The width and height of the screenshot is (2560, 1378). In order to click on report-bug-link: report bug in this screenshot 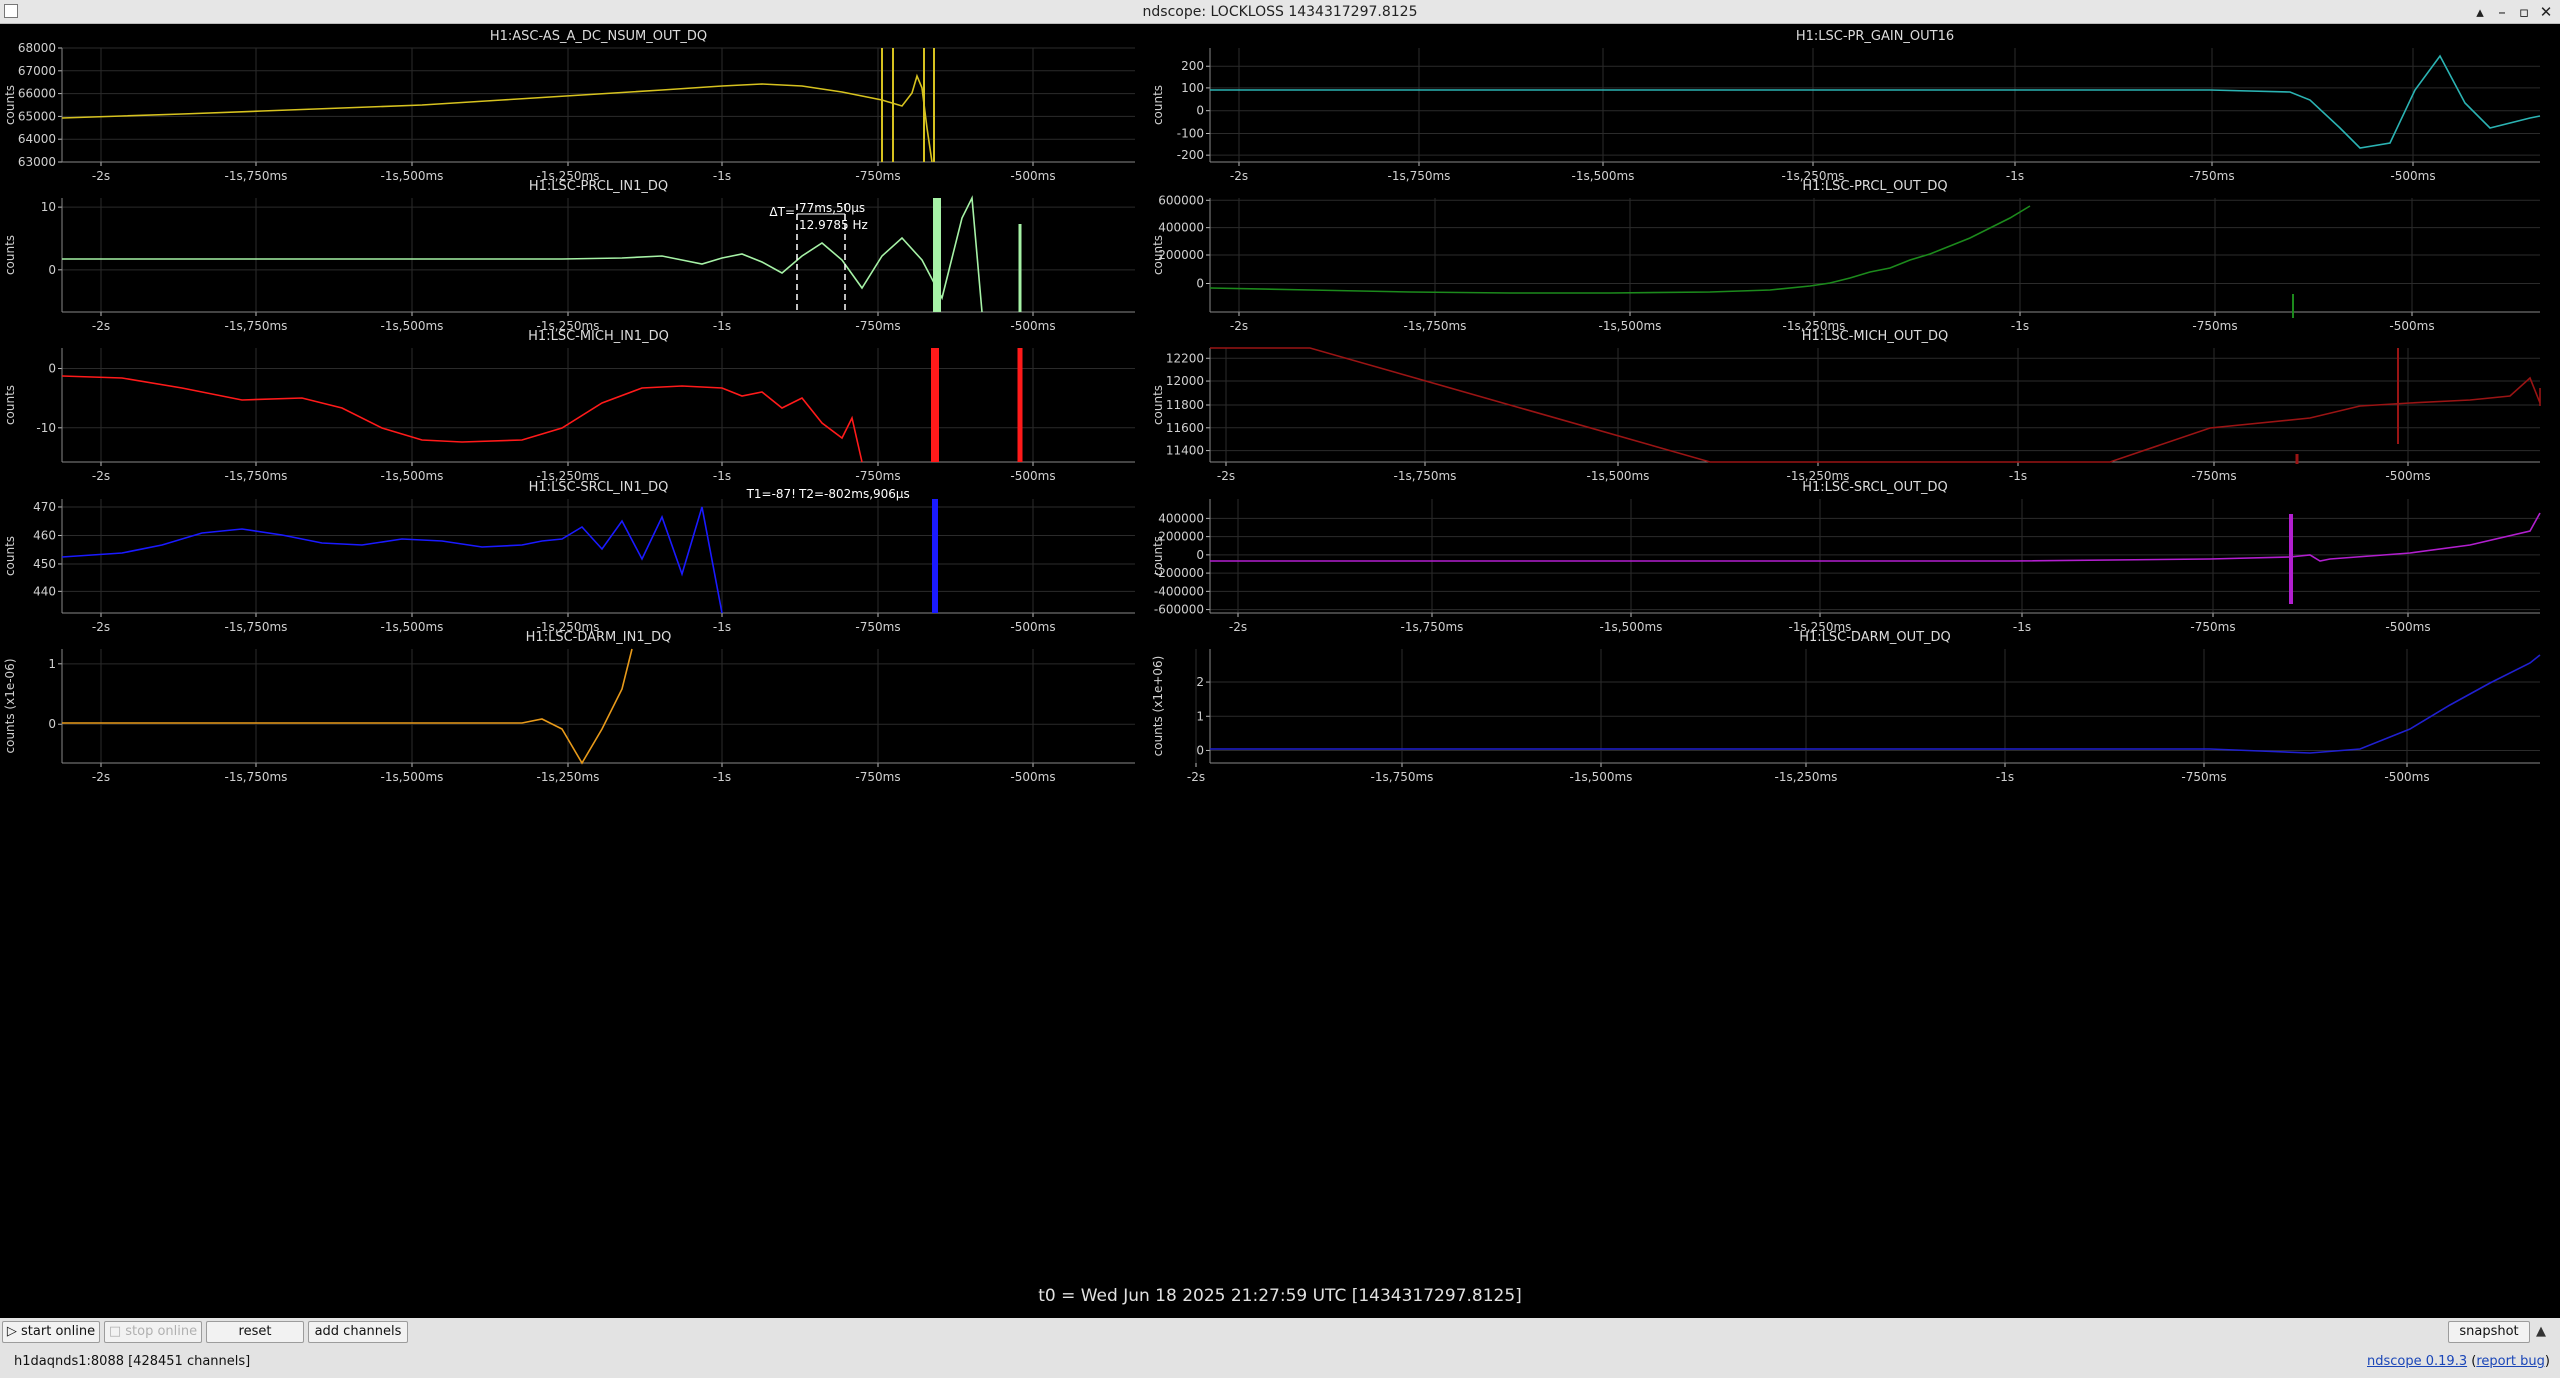, I will do `click(2510, 1361)`.